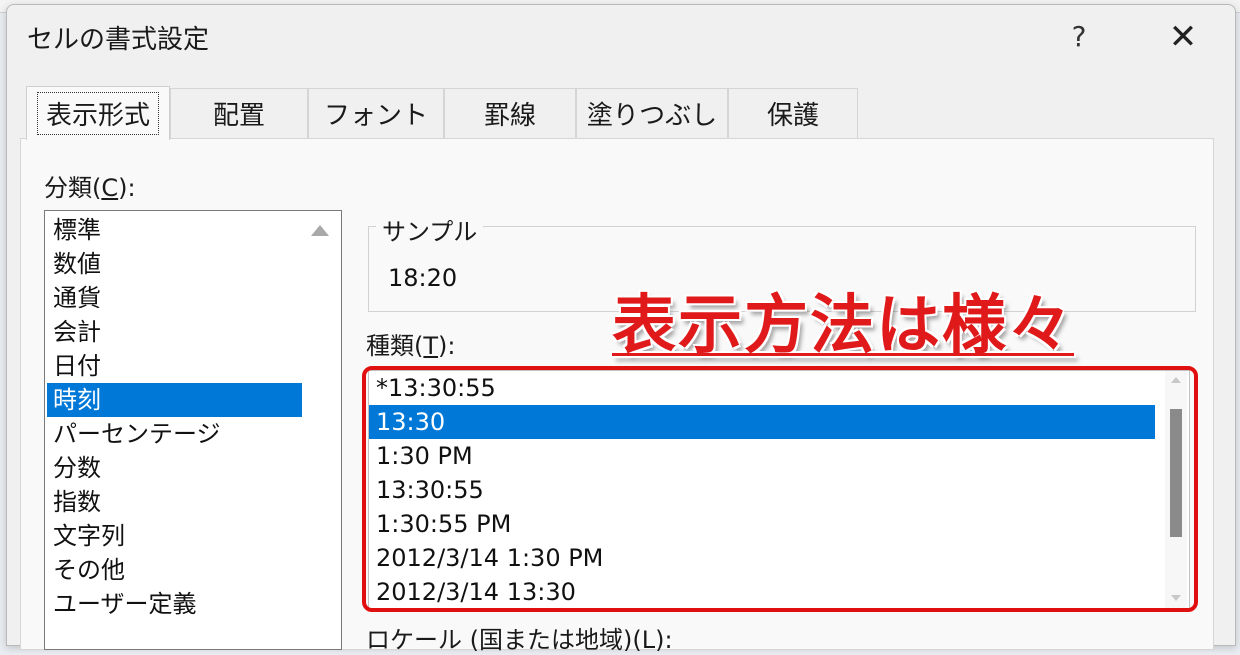 The width and height of the screenshot is (1240, 655). Describe the element at coordinates (762, 558) in the screenshot. I see `type-item: 2012/3/14 1:30 PM` at that location.